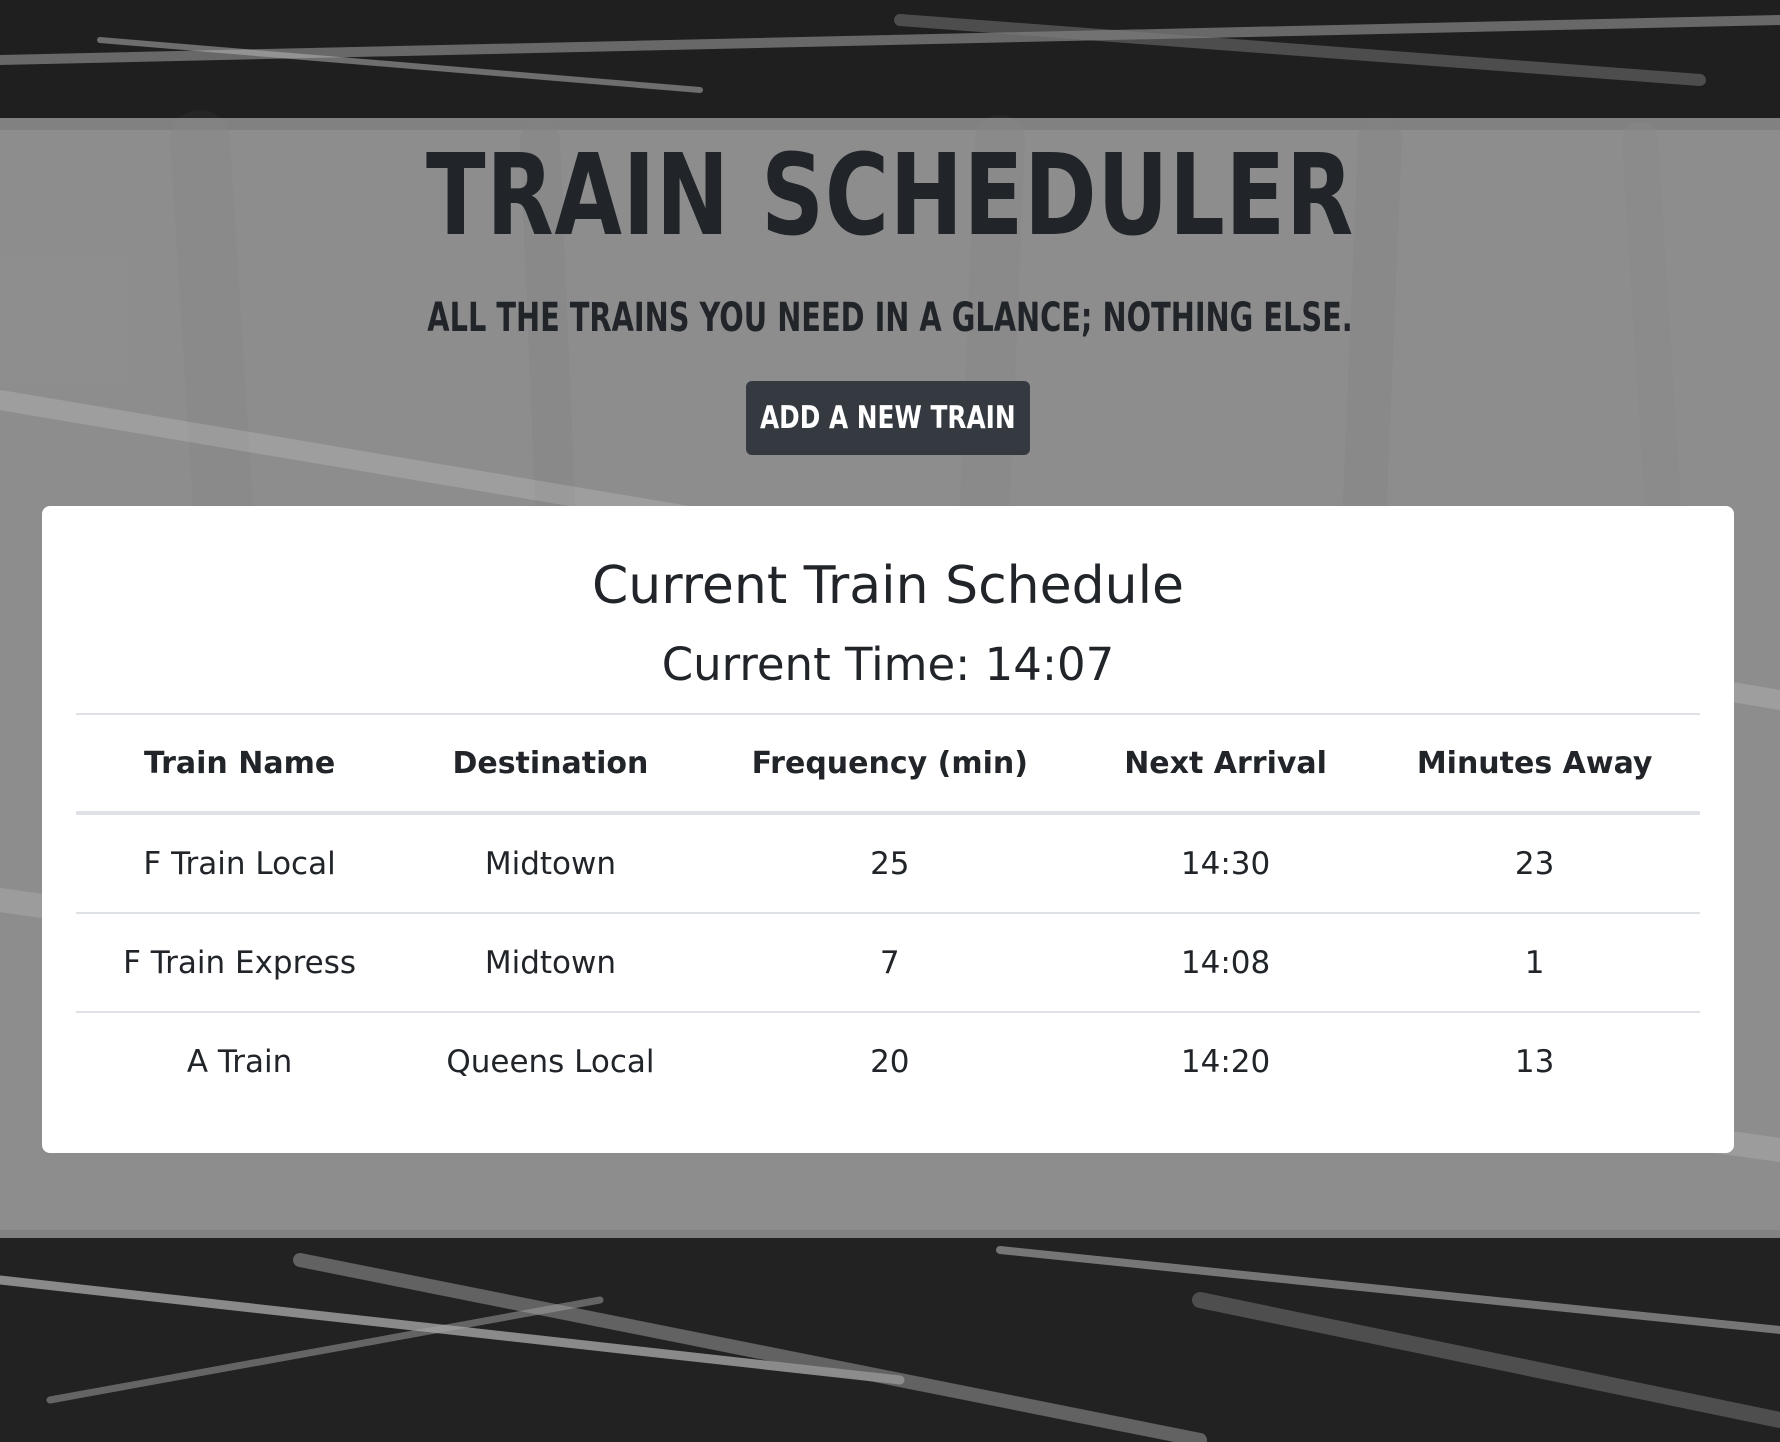 The width and height of the screenshot is (1780, 1442). I want to click on column-header-destination: Destination, so click(550, 764).